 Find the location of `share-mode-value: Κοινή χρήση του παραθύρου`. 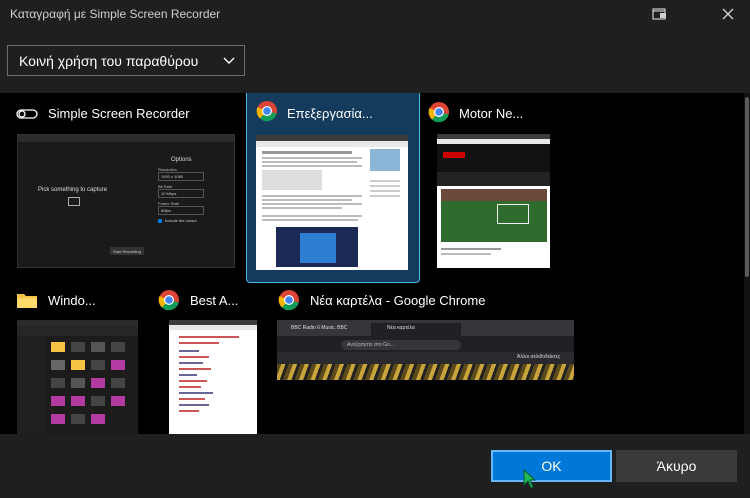

share-mode-value: Κοινή χρήση του παραθύρου is located at coordinates (109, 61).